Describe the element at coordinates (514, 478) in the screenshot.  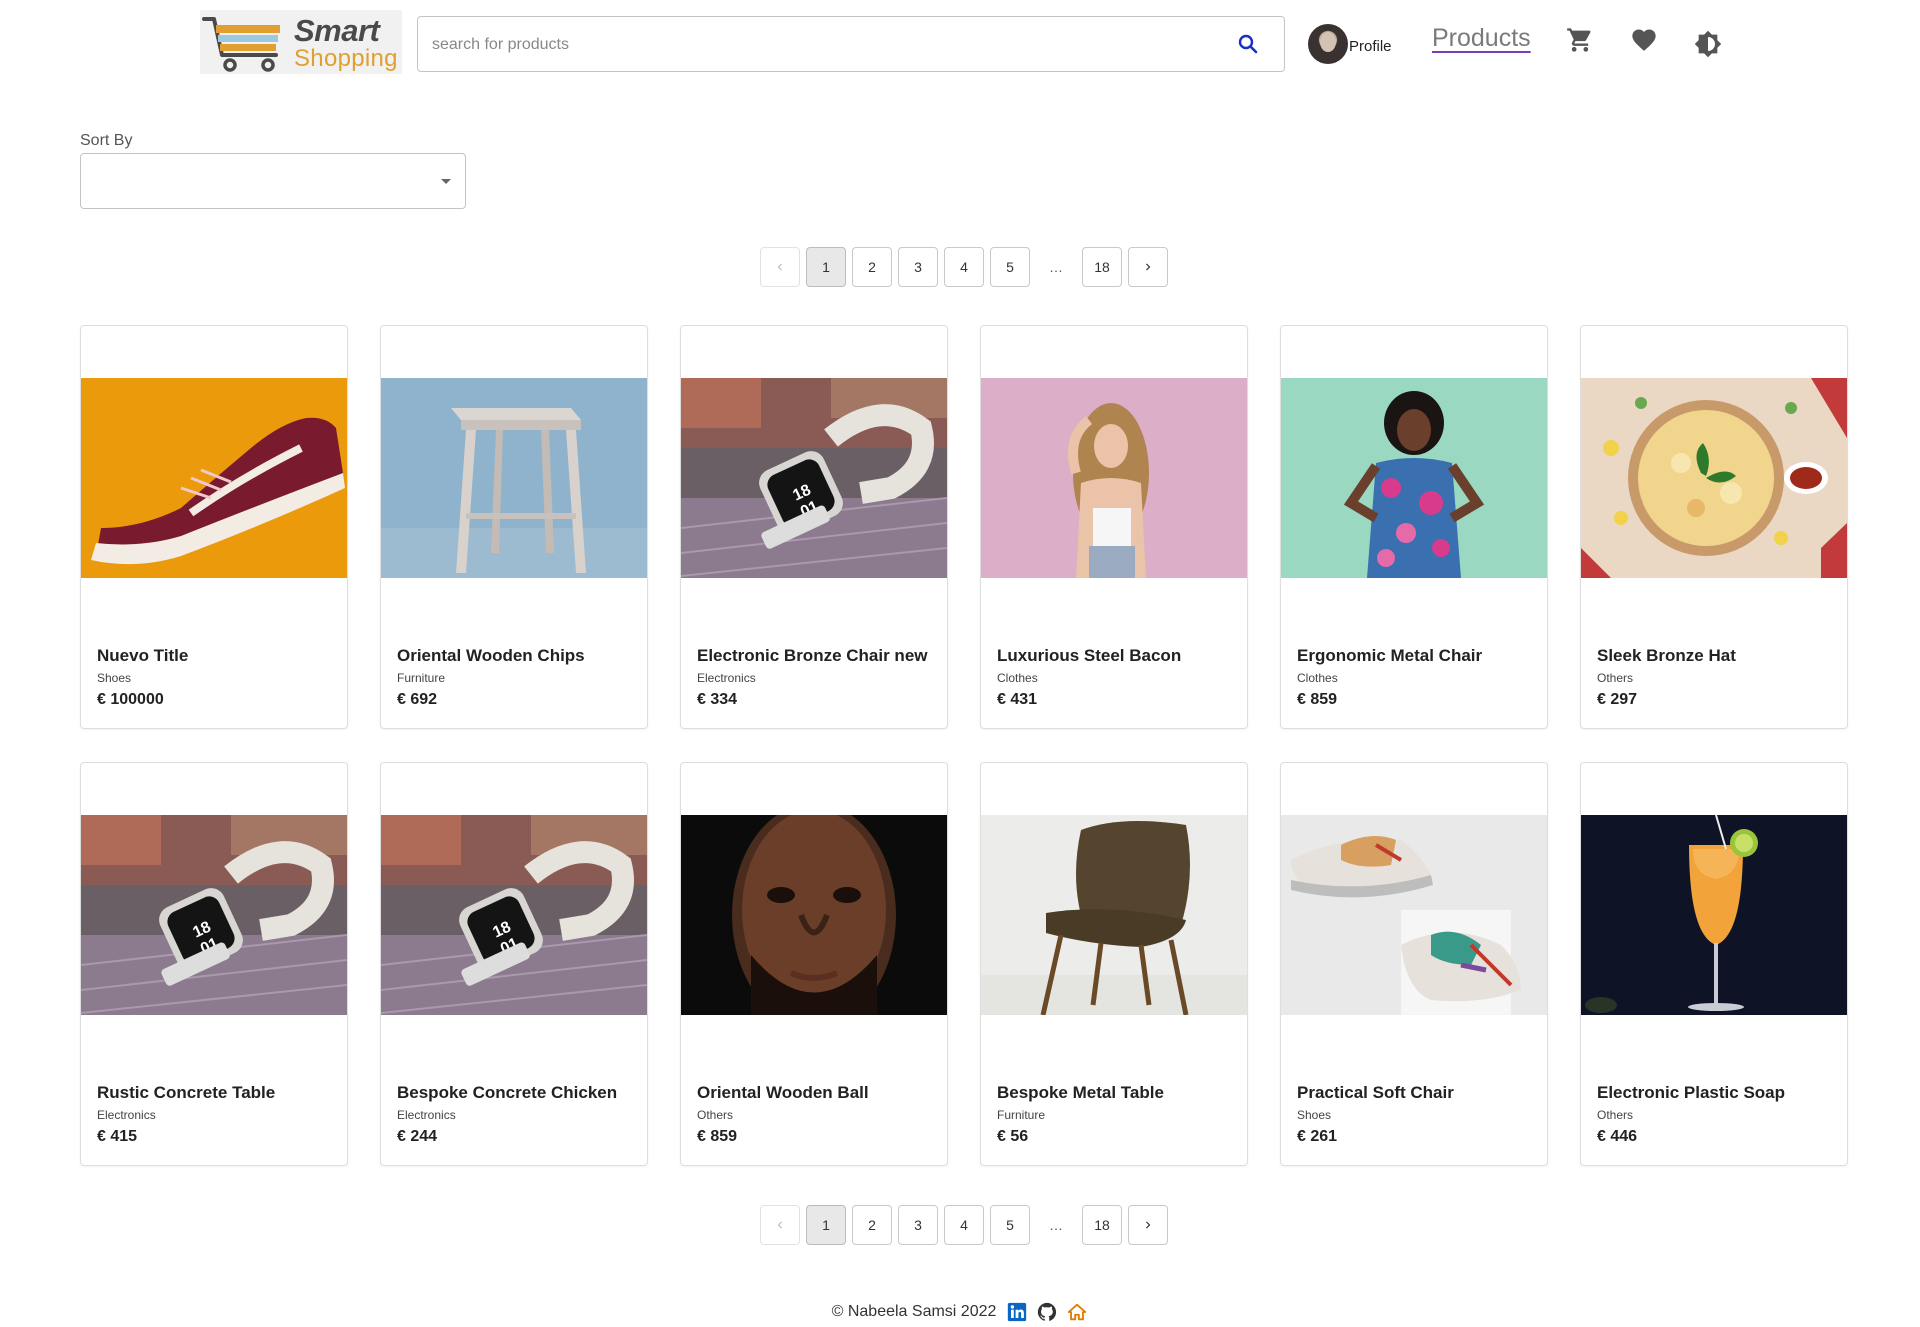
I see `product-image-wooden-stool` at that location.